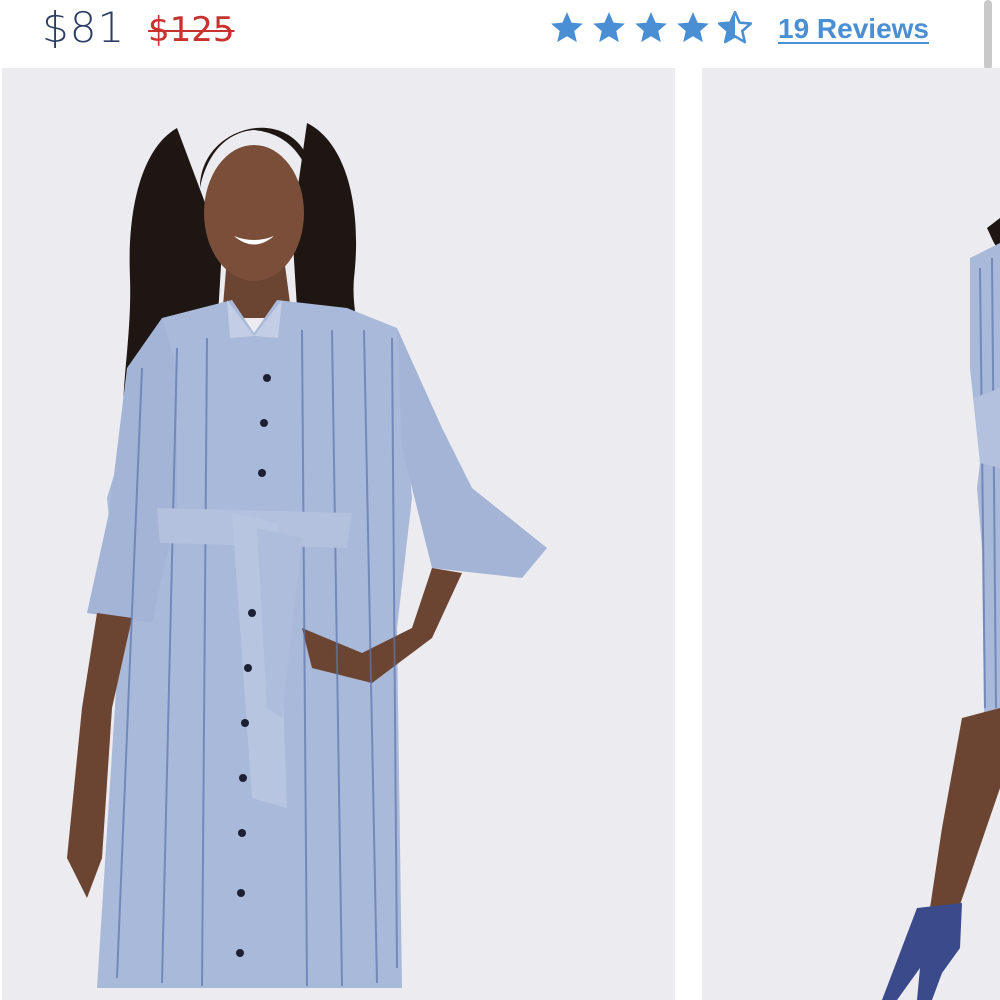 This screenshot has width=1000, height=1000. What do you see at coordinates (191, 30) in the screenshot?
I see `original-price: $125` at bounding box center [191, 30].